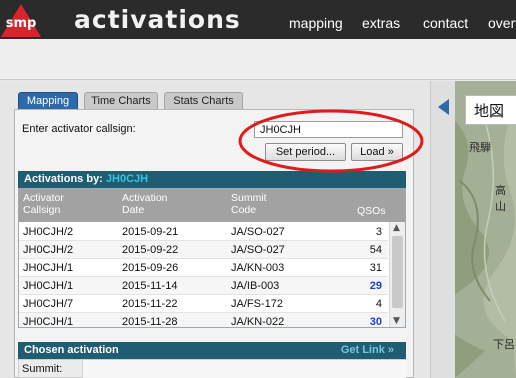 This screenshot has height=378, width=516. What do you see at coordinates (203, 304) in the screenshot?
I see `table-row: JH0CJH/7 2015-11-22 JA/FS-172 4` at bounding box center [203, 304].